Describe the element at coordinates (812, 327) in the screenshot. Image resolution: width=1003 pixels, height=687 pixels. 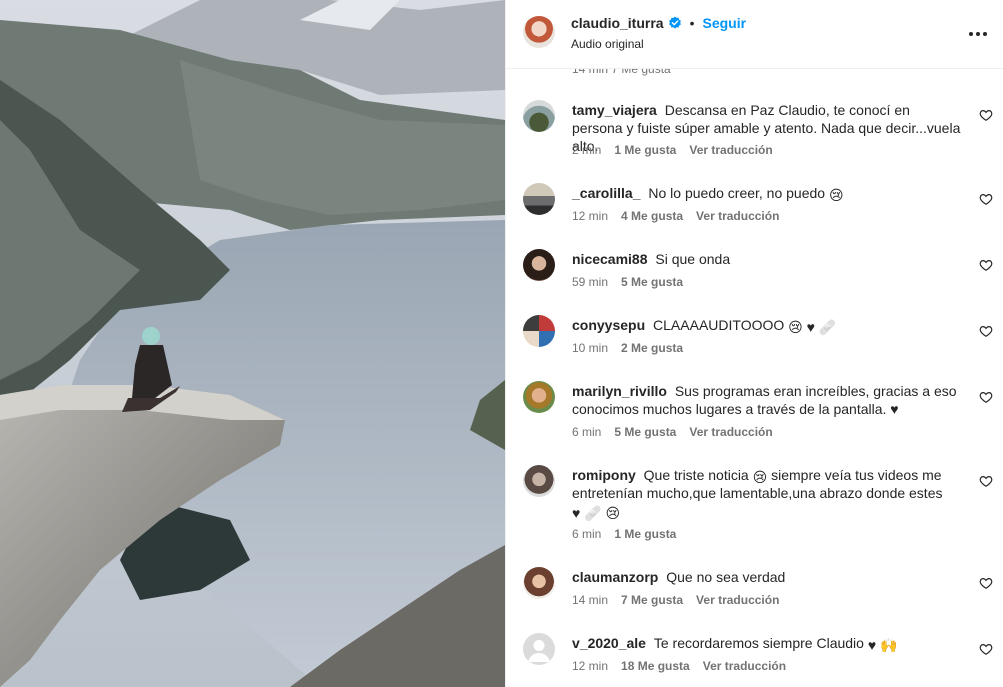
I see `sad-heart-bandage-emojis: 😢 ♥ 🩹` at that location.